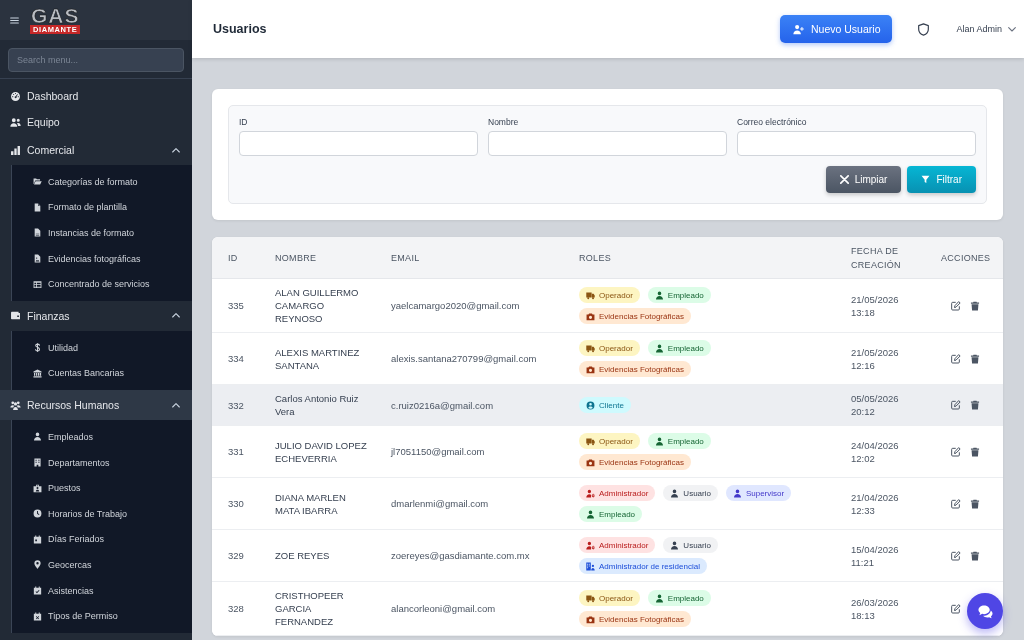 This screenshot has width=1024, height=640. What do you see at coordinates (442, 405) in the screenshot?
I see `user-email: c.ruiz0216a@gmail.com` at bounding box center [442, 405].